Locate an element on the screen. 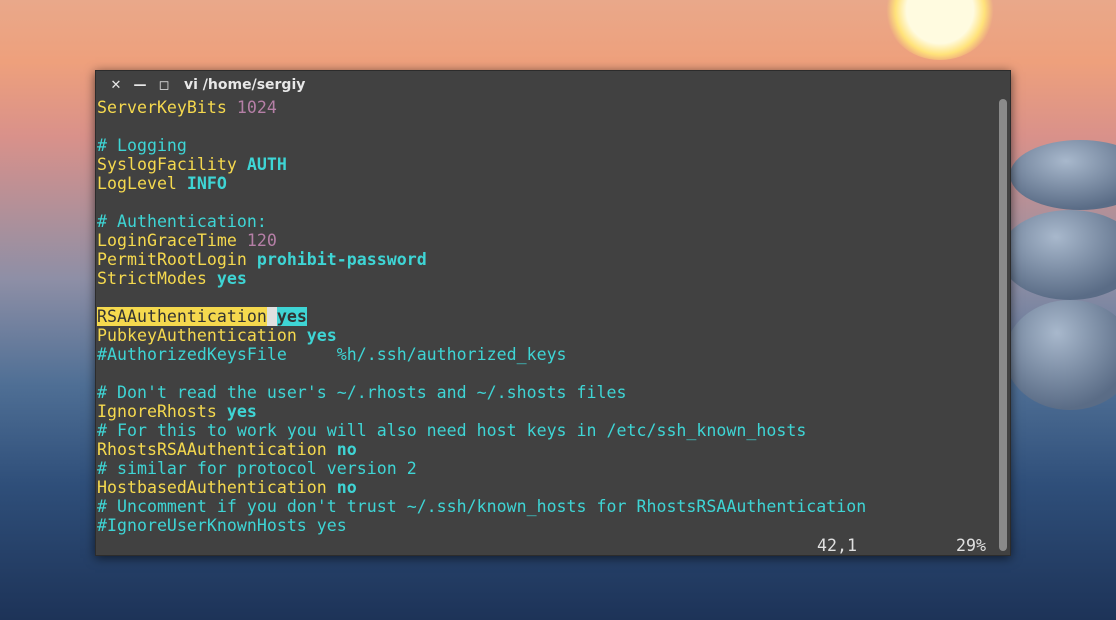 The height and width of the screenshot is (620, 1116). scrollbar is located at coordinates (1003, 325).